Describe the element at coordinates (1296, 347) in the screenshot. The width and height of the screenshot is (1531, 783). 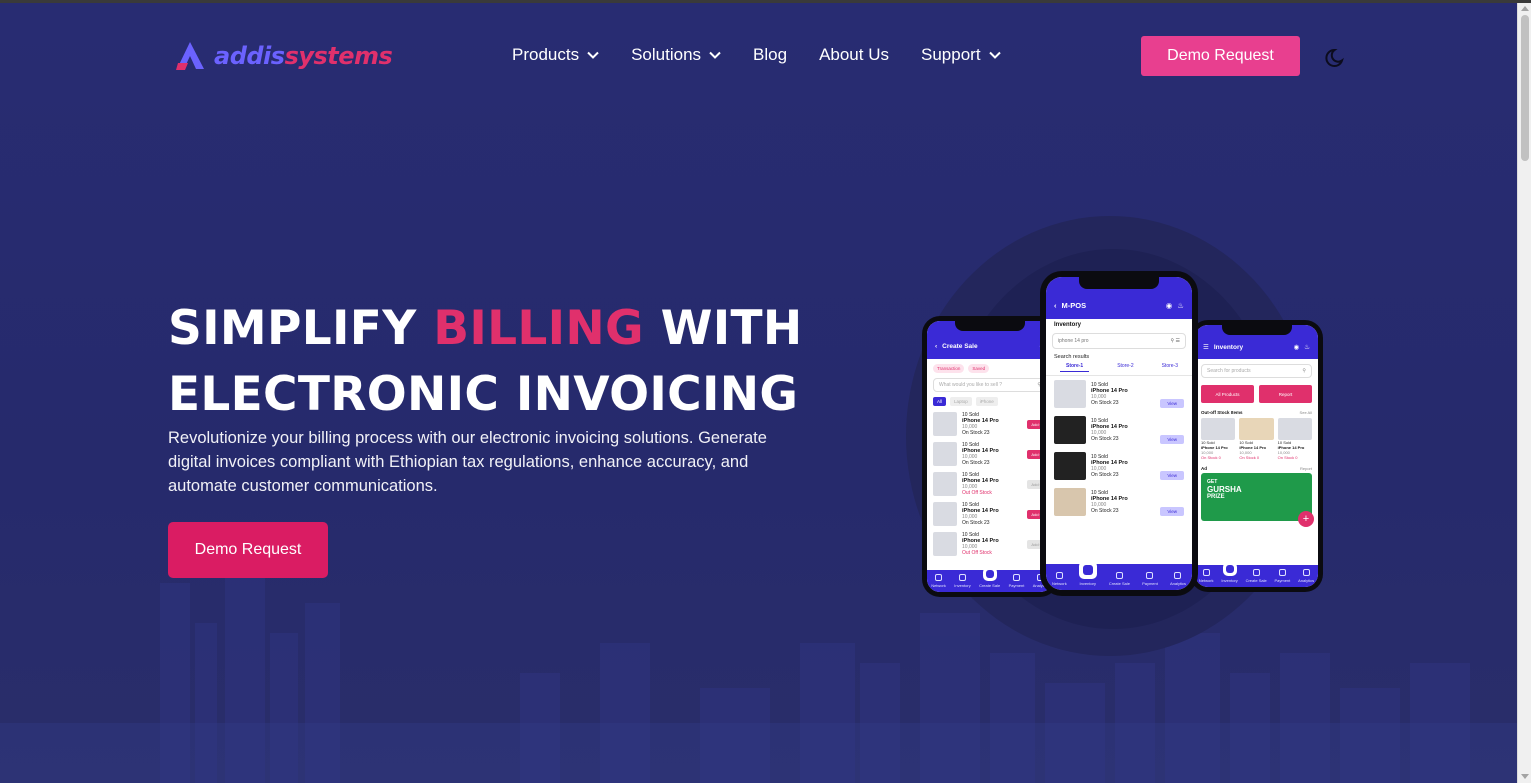
I see `lock-icon: ◉` at that location.